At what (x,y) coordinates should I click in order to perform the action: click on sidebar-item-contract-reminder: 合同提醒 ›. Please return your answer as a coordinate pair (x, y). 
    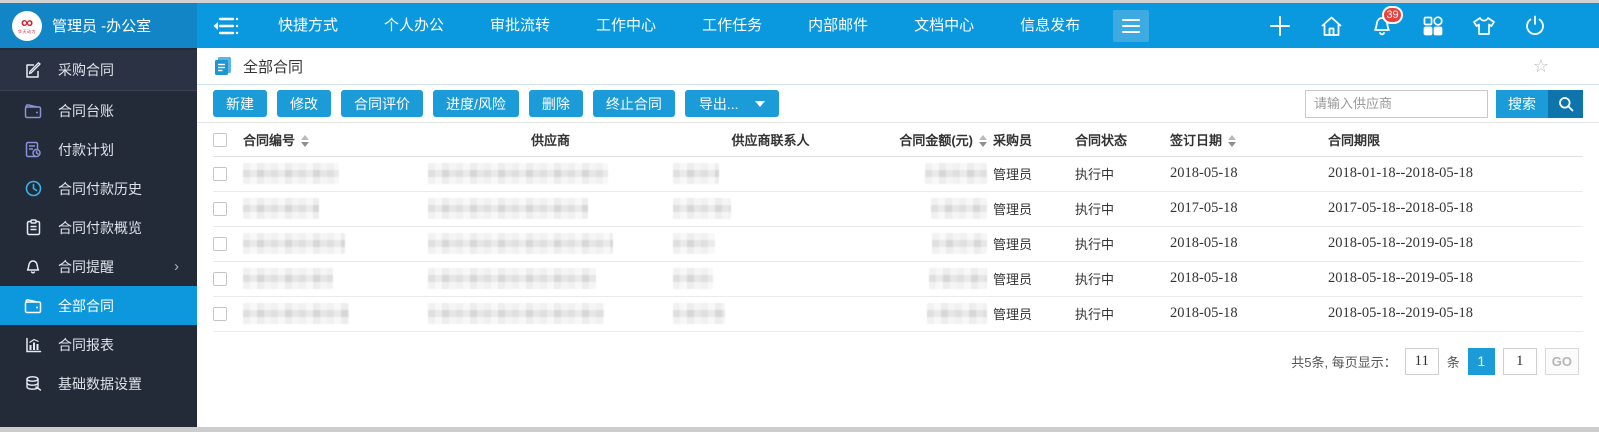
    Looking at the image, I should click on (98, 266).